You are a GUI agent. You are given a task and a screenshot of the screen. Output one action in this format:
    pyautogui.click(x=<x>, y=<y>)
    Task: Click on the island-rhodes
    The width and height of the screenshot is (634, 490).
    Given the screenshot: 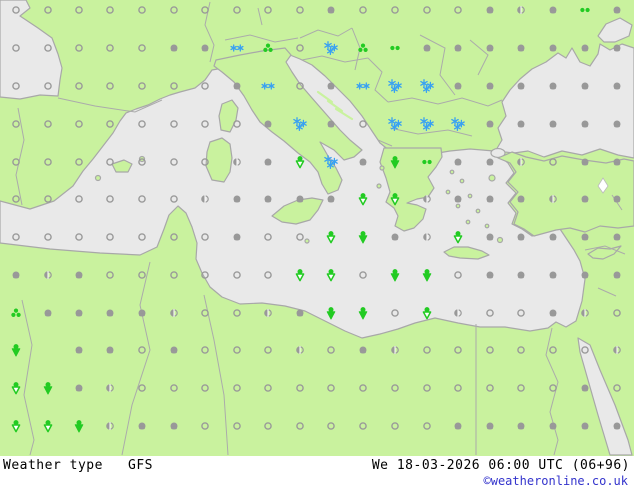 What is the action you would take?
    pyautogui.click(x=500, y=240)
    